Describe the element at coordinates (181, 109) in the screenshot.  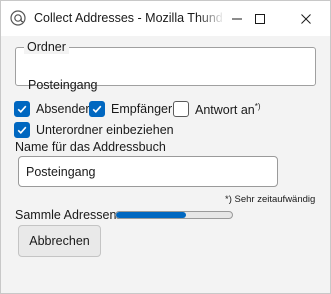
I see `antwort-an-checkbox` at that location.